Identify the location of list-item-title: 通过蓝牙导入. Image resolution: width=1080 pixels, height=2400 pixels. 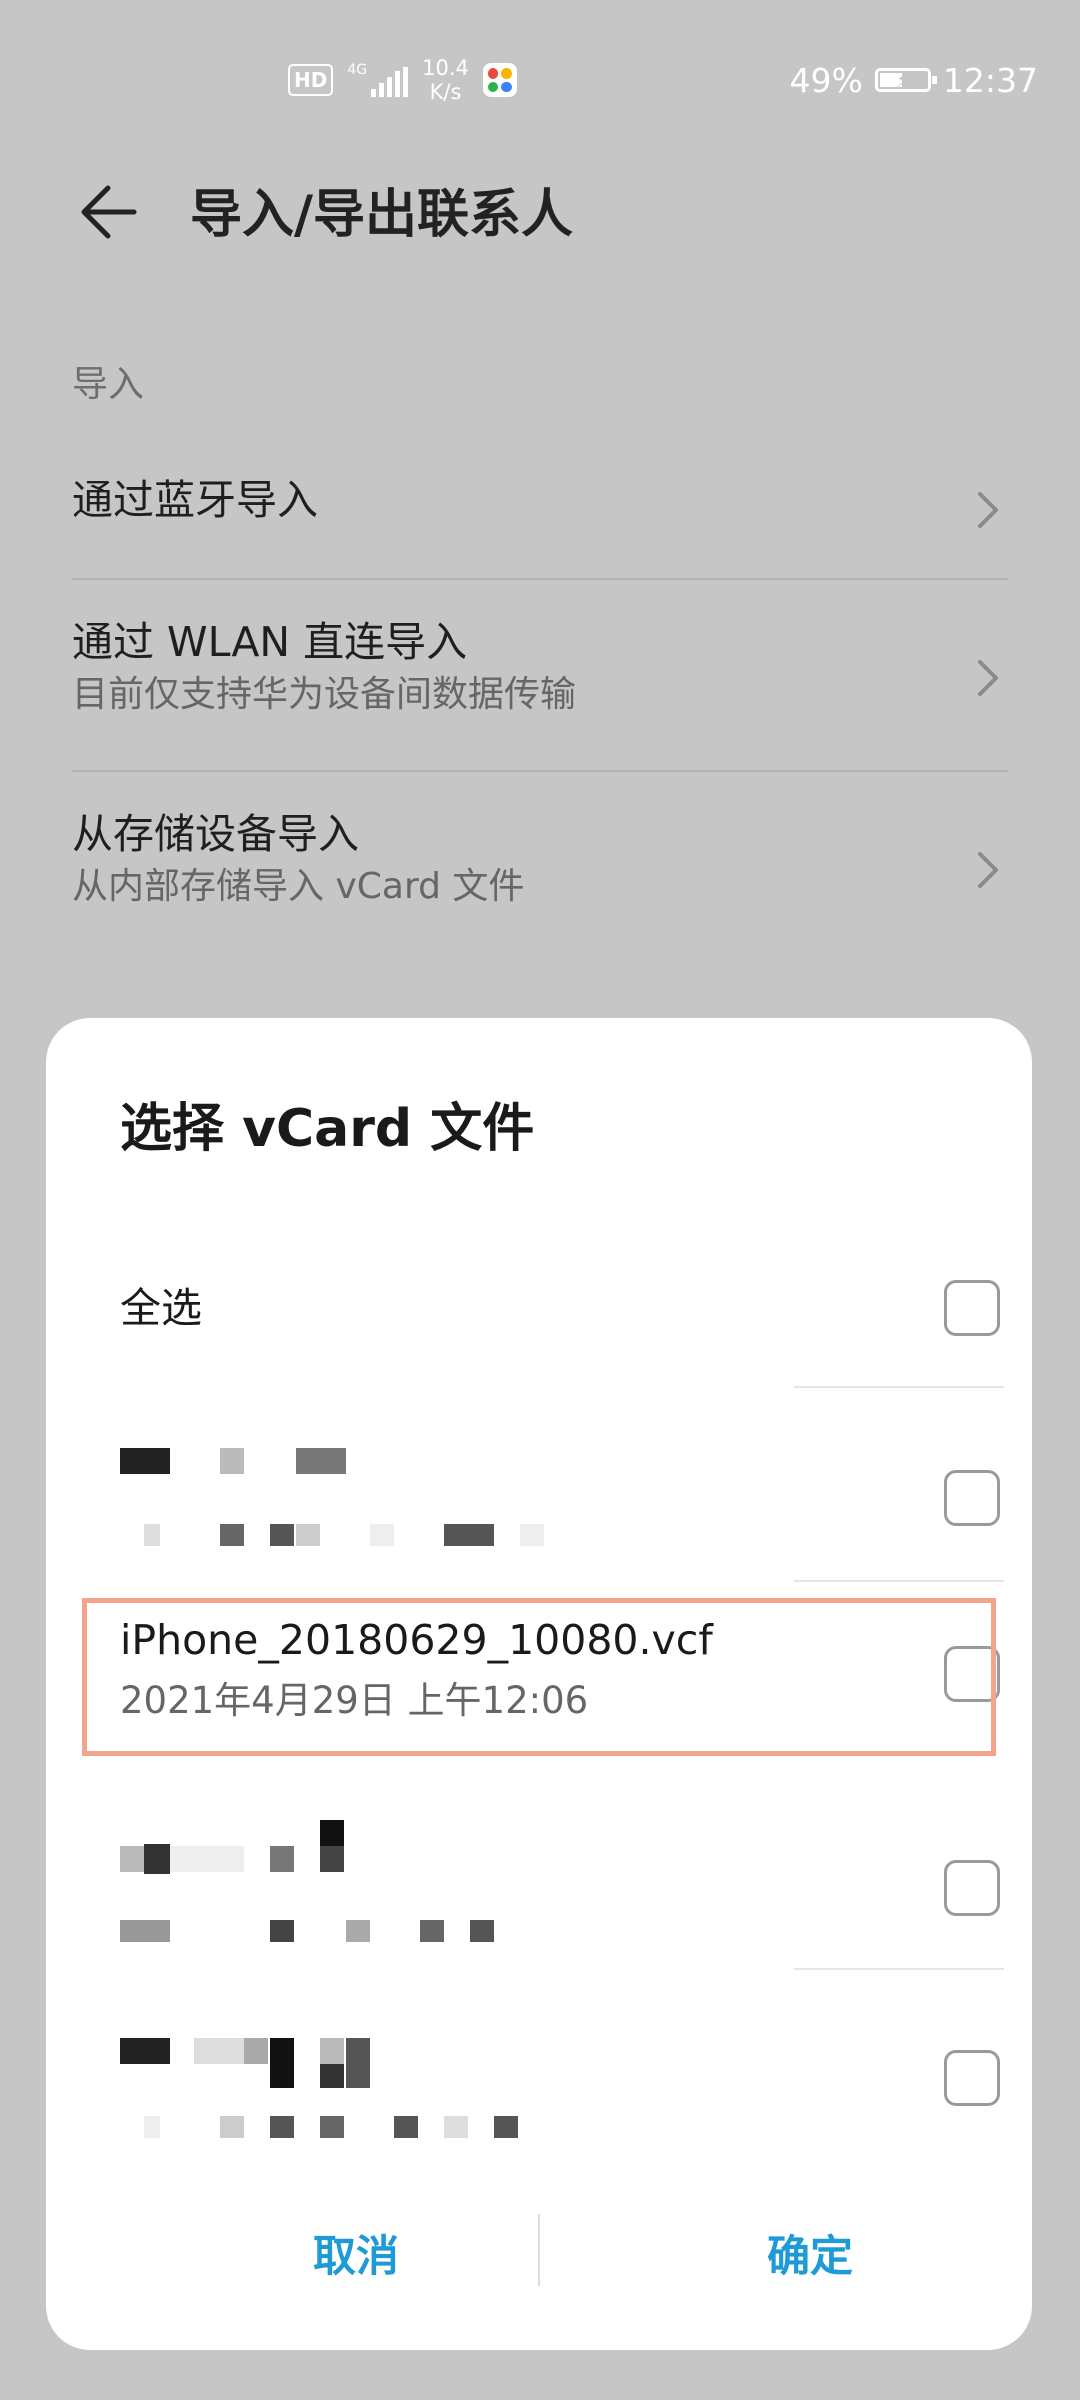
(195, 500).